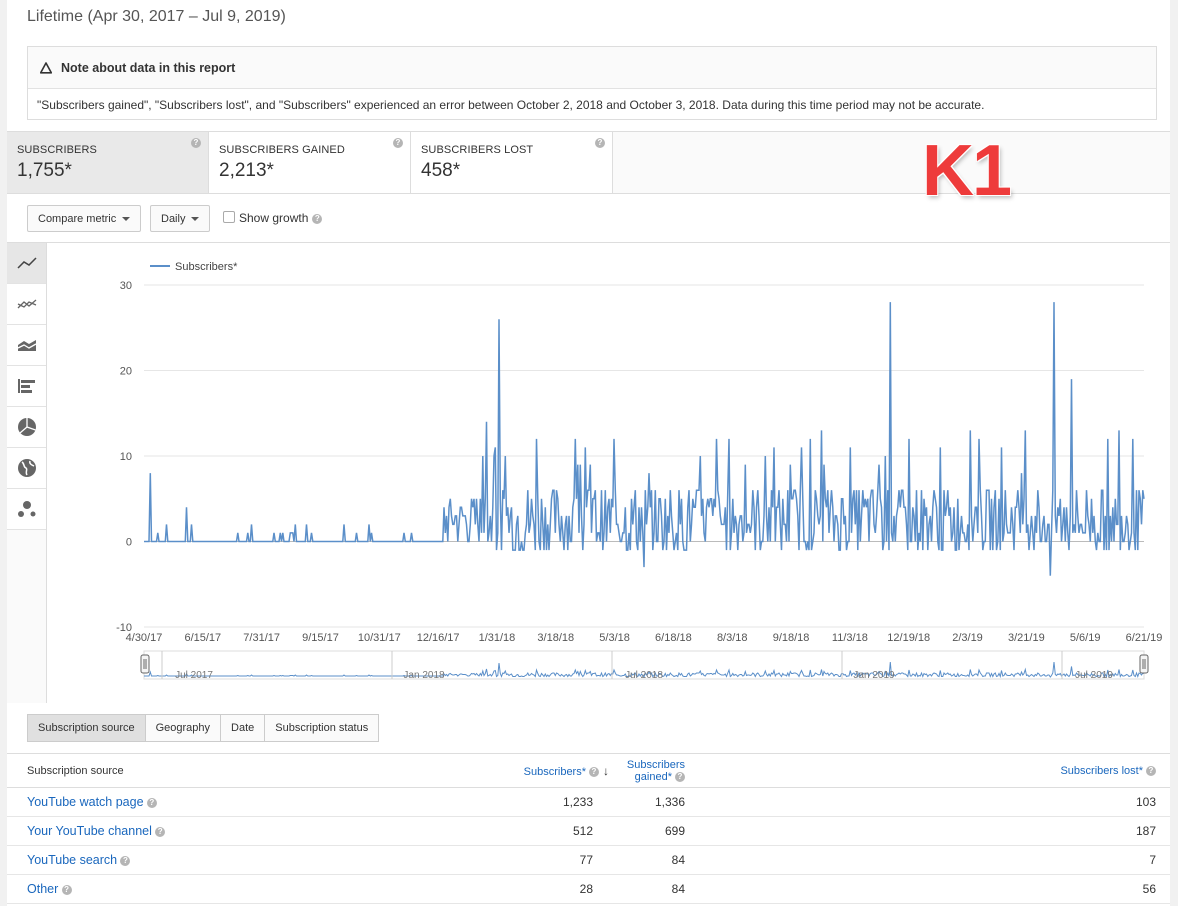  I want to click on warning-icon, so click(46, 67).